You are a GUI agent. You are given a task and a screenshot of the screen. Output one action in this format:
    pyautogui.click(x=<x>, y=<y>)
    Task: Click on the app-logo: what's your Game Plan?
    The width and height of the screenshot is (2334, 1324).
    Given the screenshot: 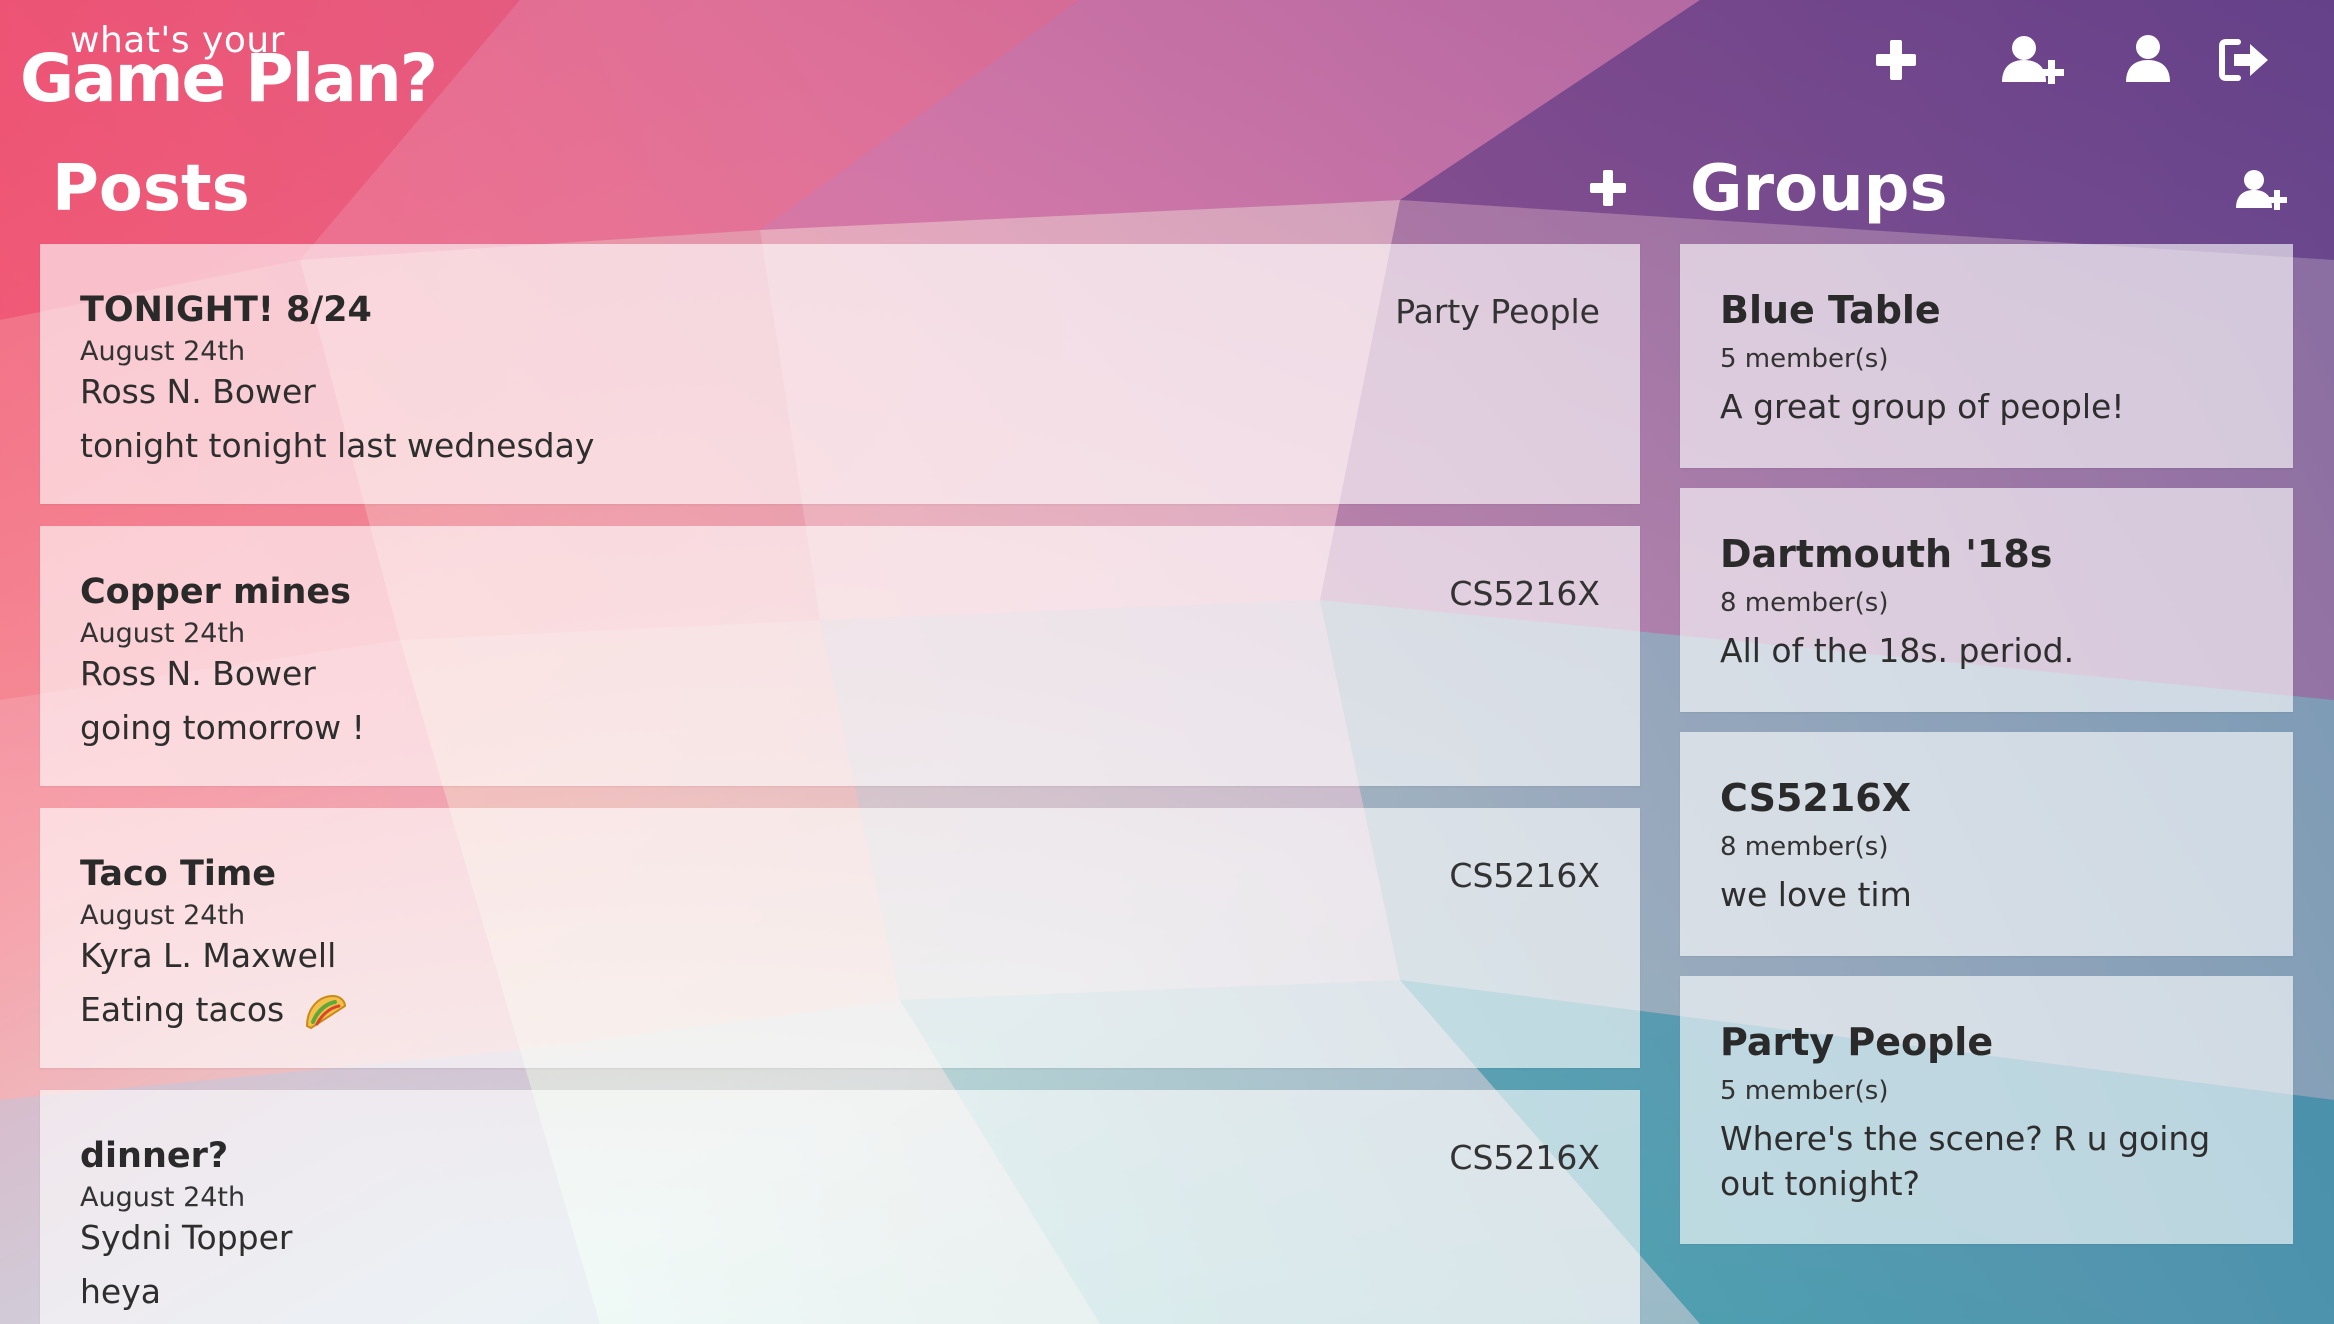 What is the action you would take?
    pyautogui.click(x=240, y=67)
    